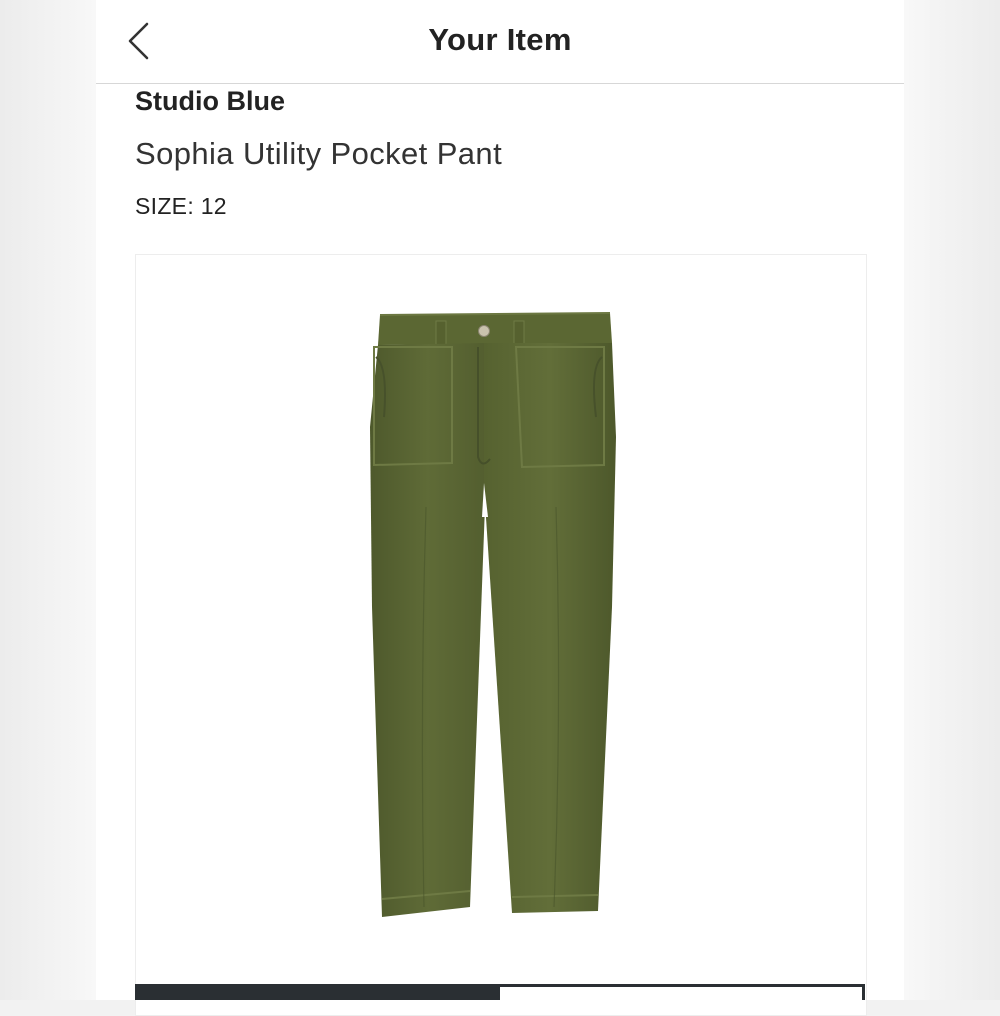  I want to click on backdrop-left, so click(48, 500).